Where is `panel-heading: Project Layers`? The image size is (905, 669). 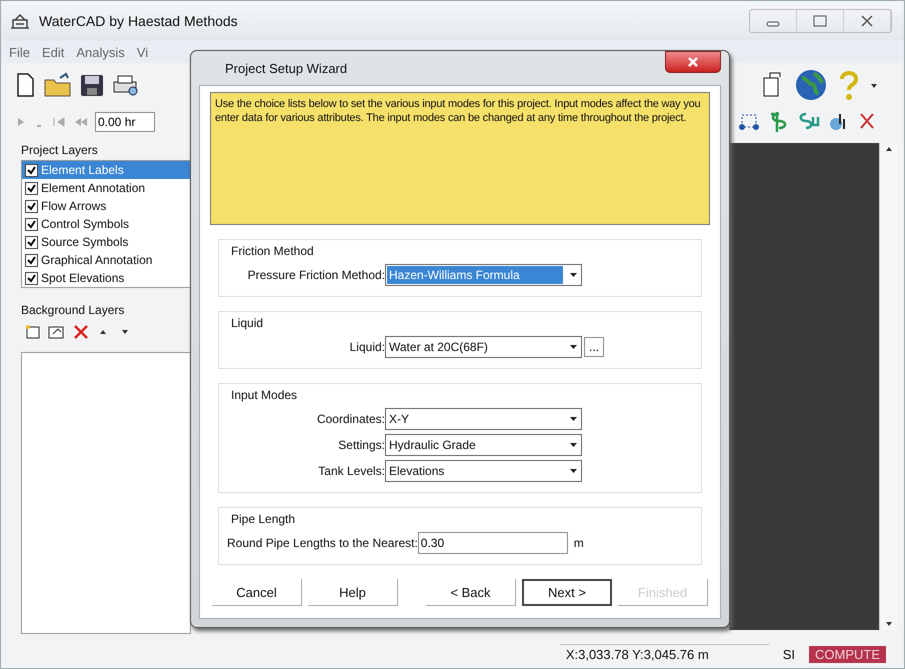 panel-heading: Project Layers is located at coordinates (60, 150).